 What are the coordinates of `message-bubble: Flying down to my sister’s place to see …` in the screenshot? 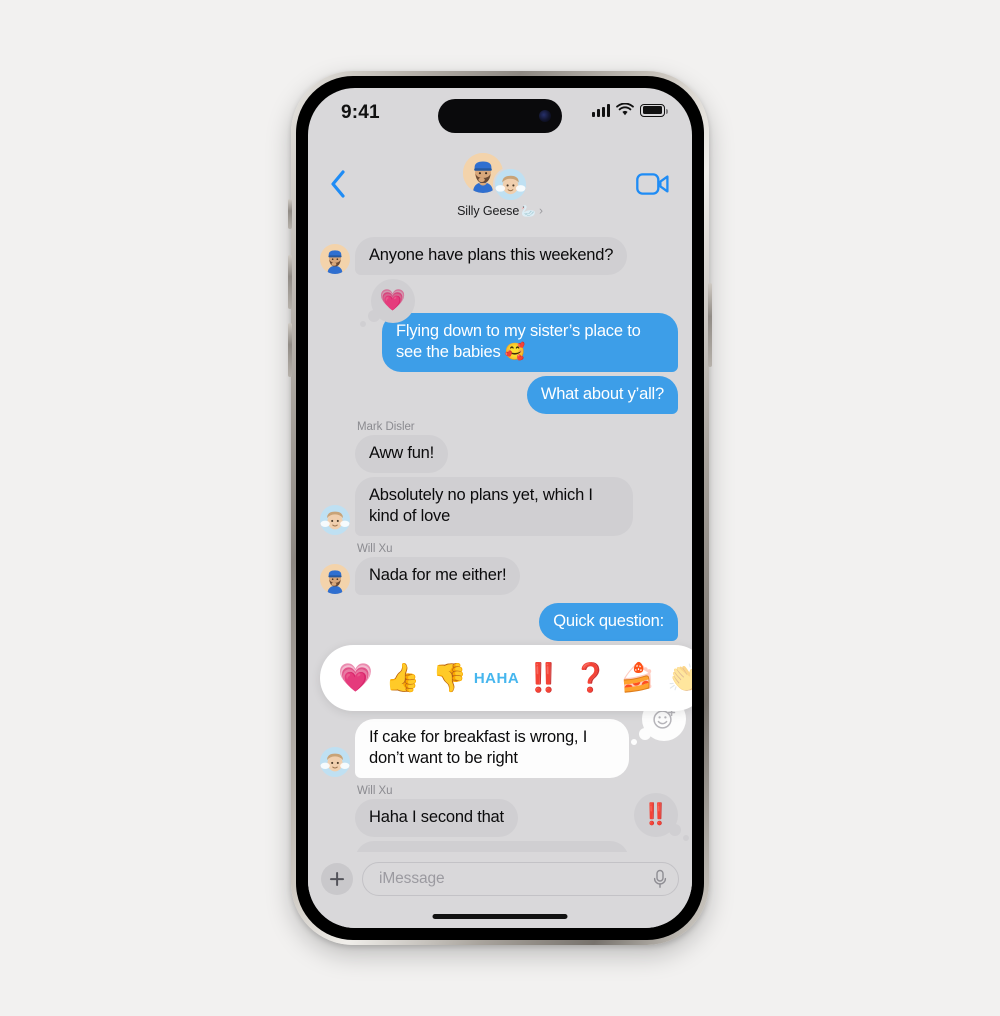 It's located at (530, 342).